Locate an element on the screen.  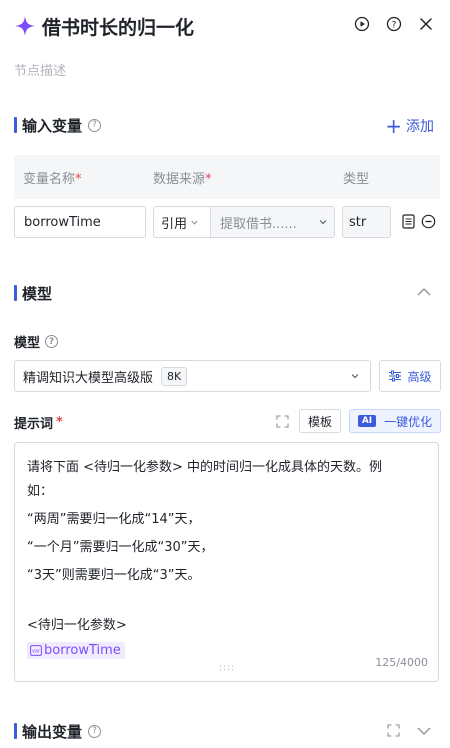
prompt-line: 如： is located at coordinates (40, 491).